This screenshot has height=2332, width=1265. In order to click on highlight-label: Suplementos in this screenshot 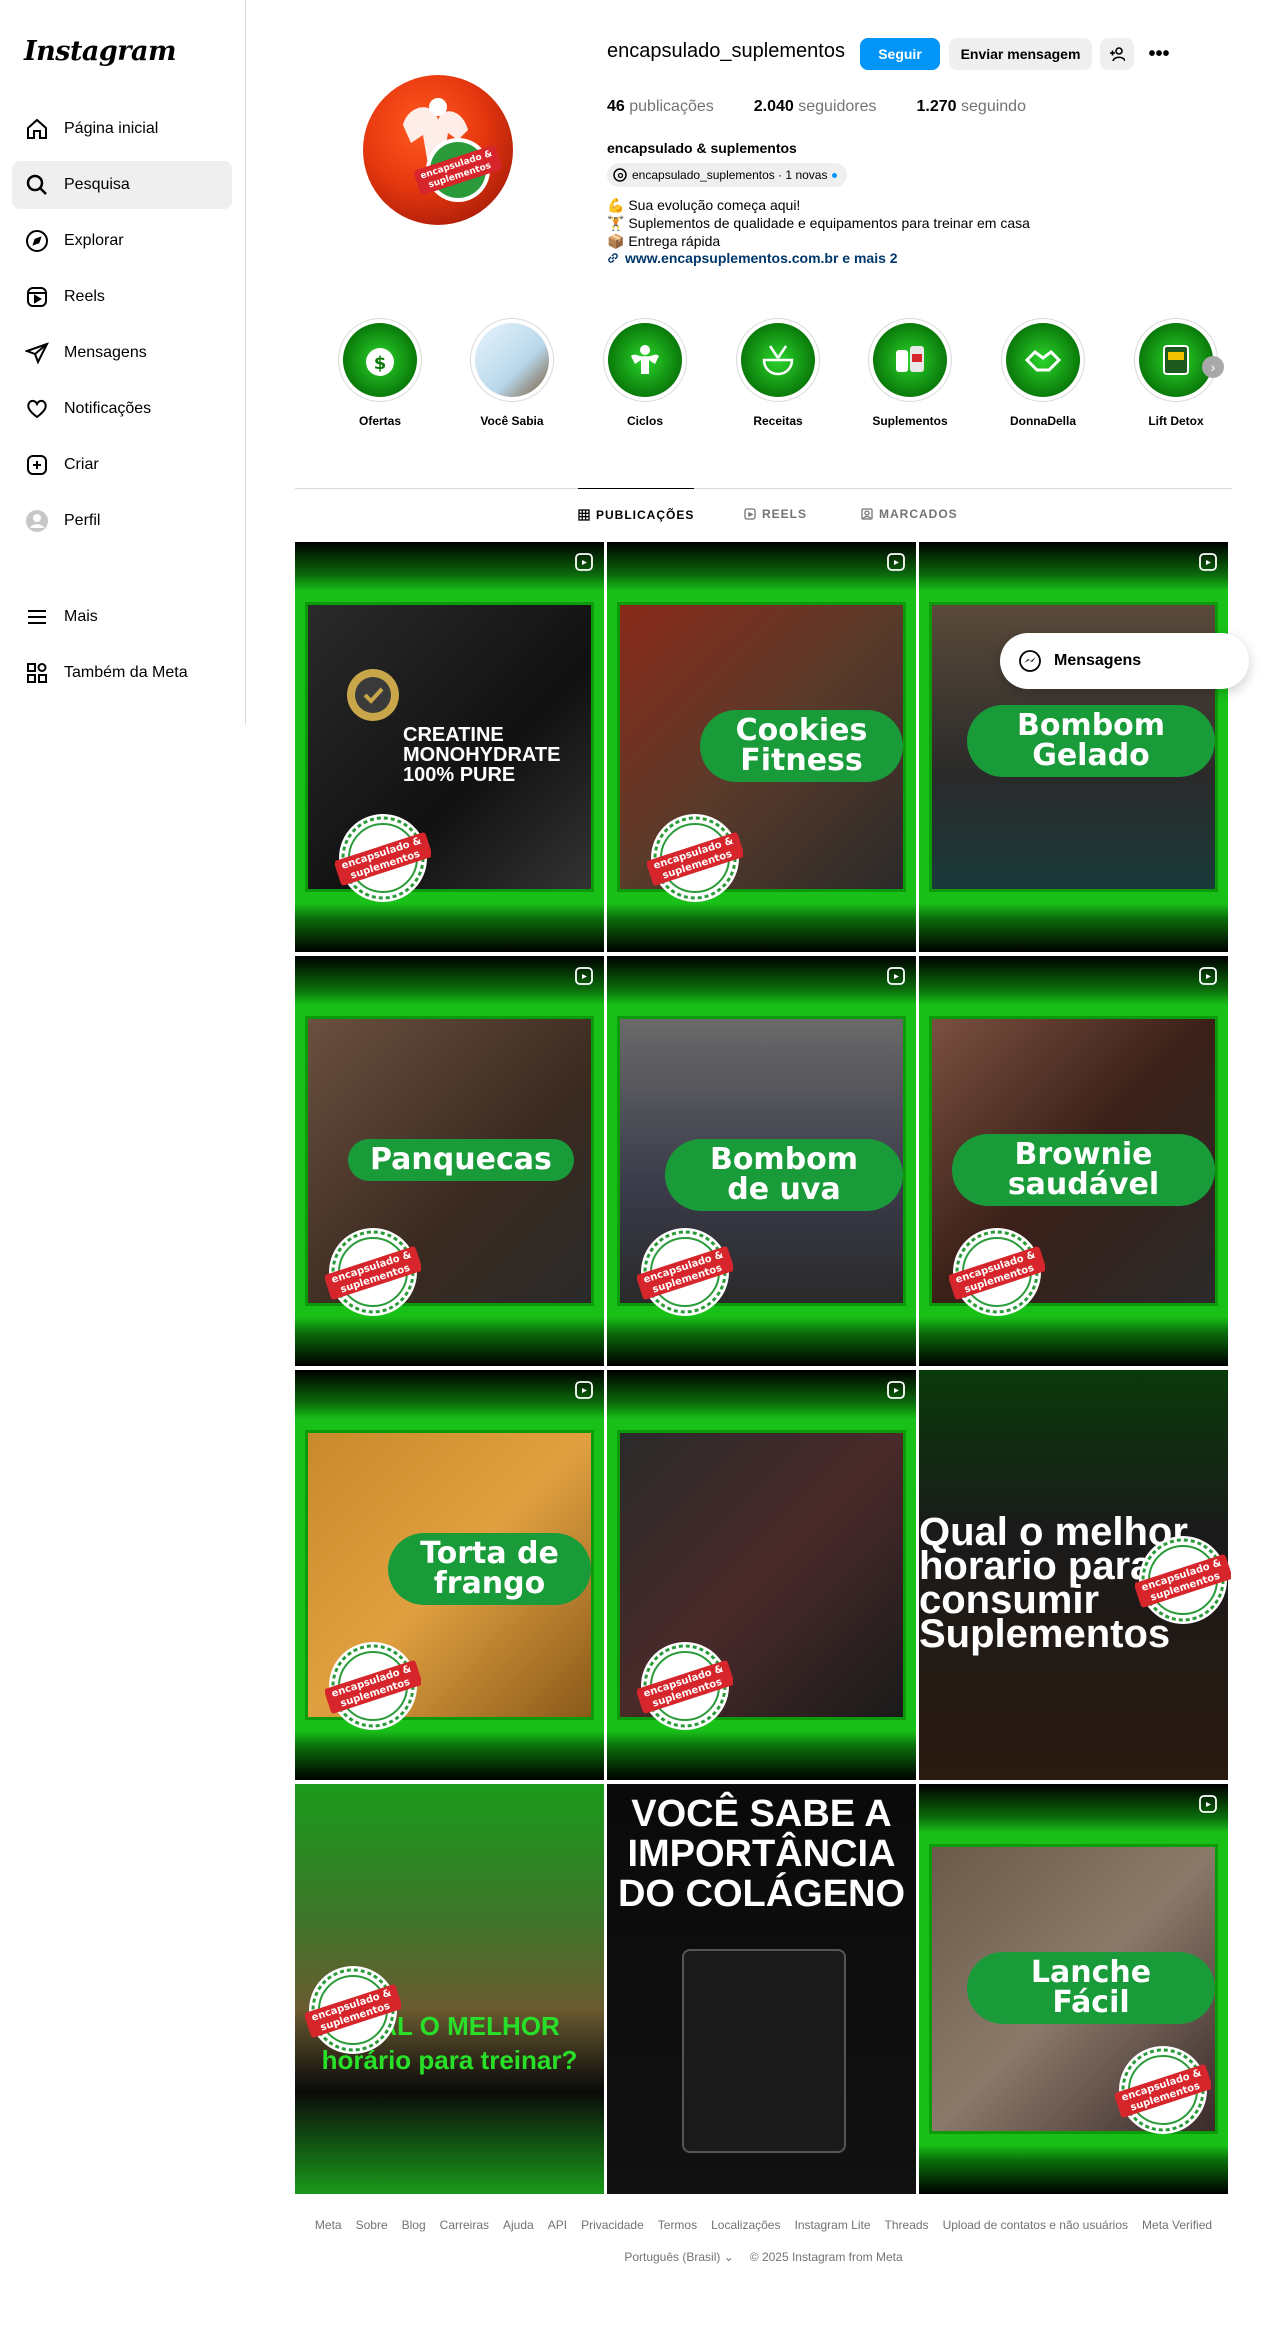, I will do `click(910, 421)`.